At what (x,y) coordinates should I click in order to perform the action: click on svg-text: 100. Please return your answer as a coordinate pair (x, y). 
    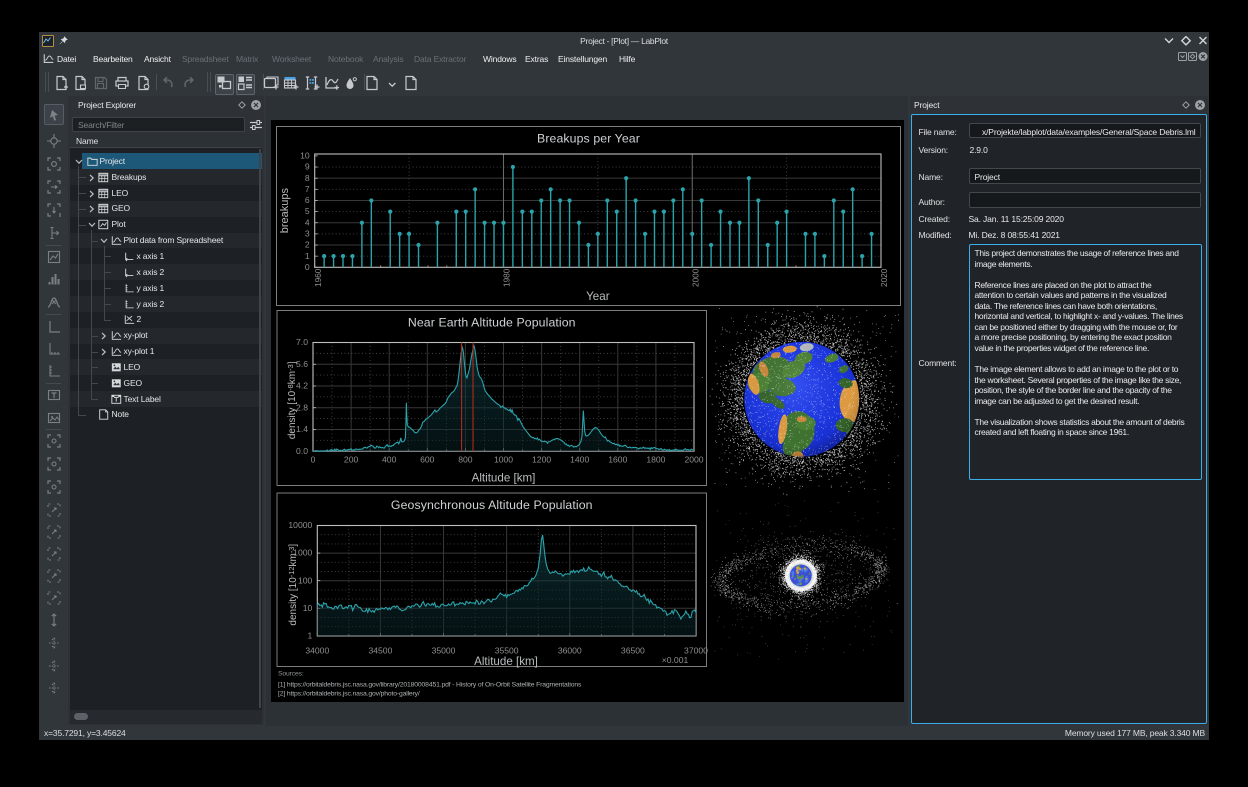
    Looking at the image, I should click on (305, 580).